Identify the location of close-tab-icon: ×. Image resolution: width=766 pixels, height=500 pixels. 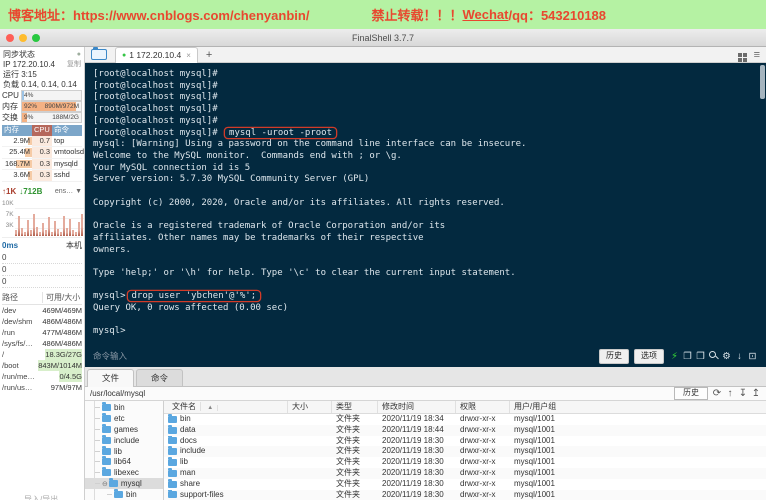
(188, 55).